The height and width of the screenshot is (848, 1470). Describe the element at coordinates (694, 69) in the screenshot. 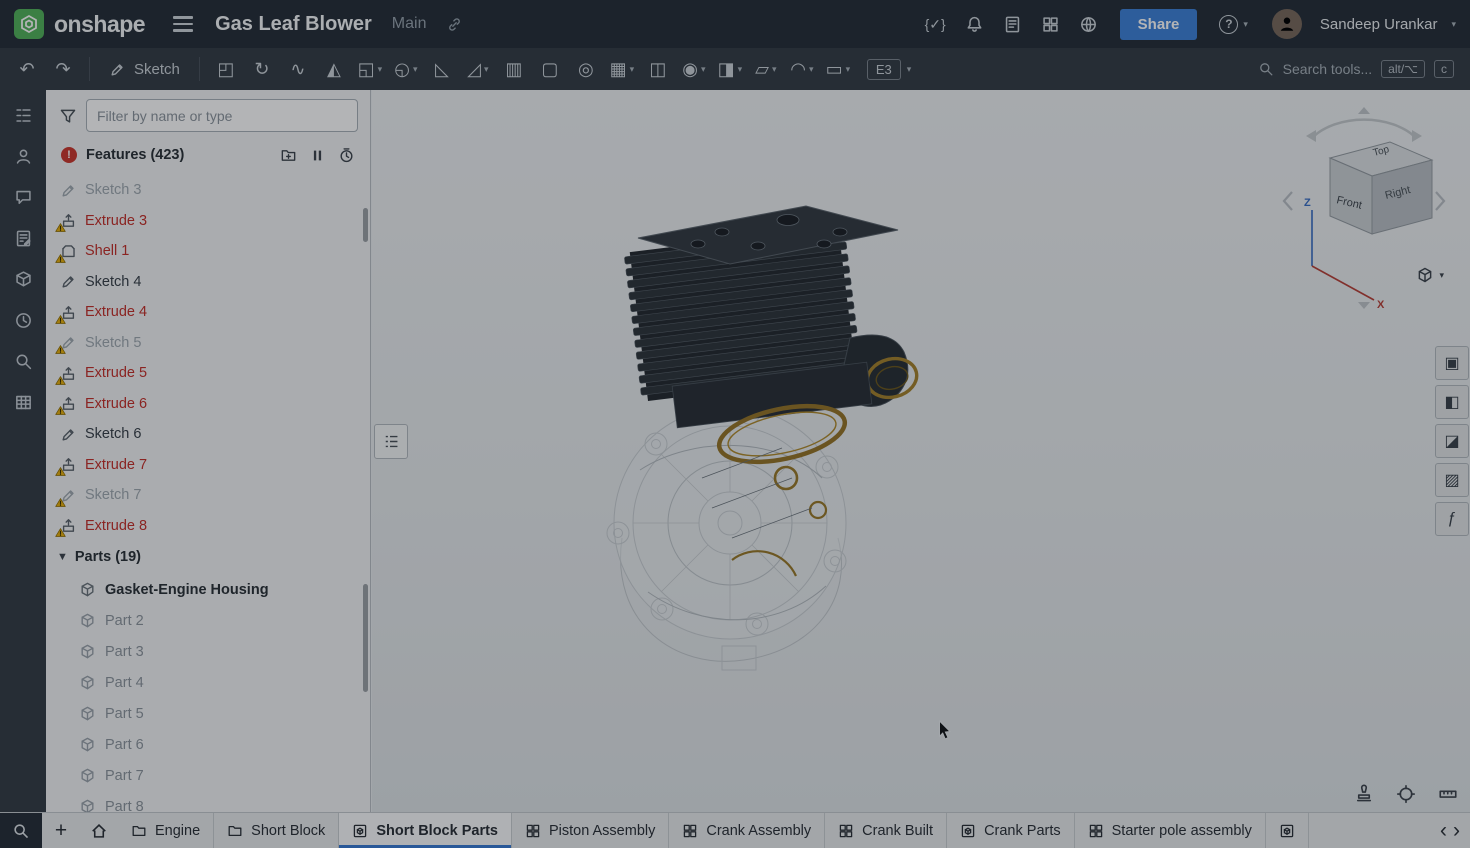

I see `boolean-button: ◉ ▾` at that location.